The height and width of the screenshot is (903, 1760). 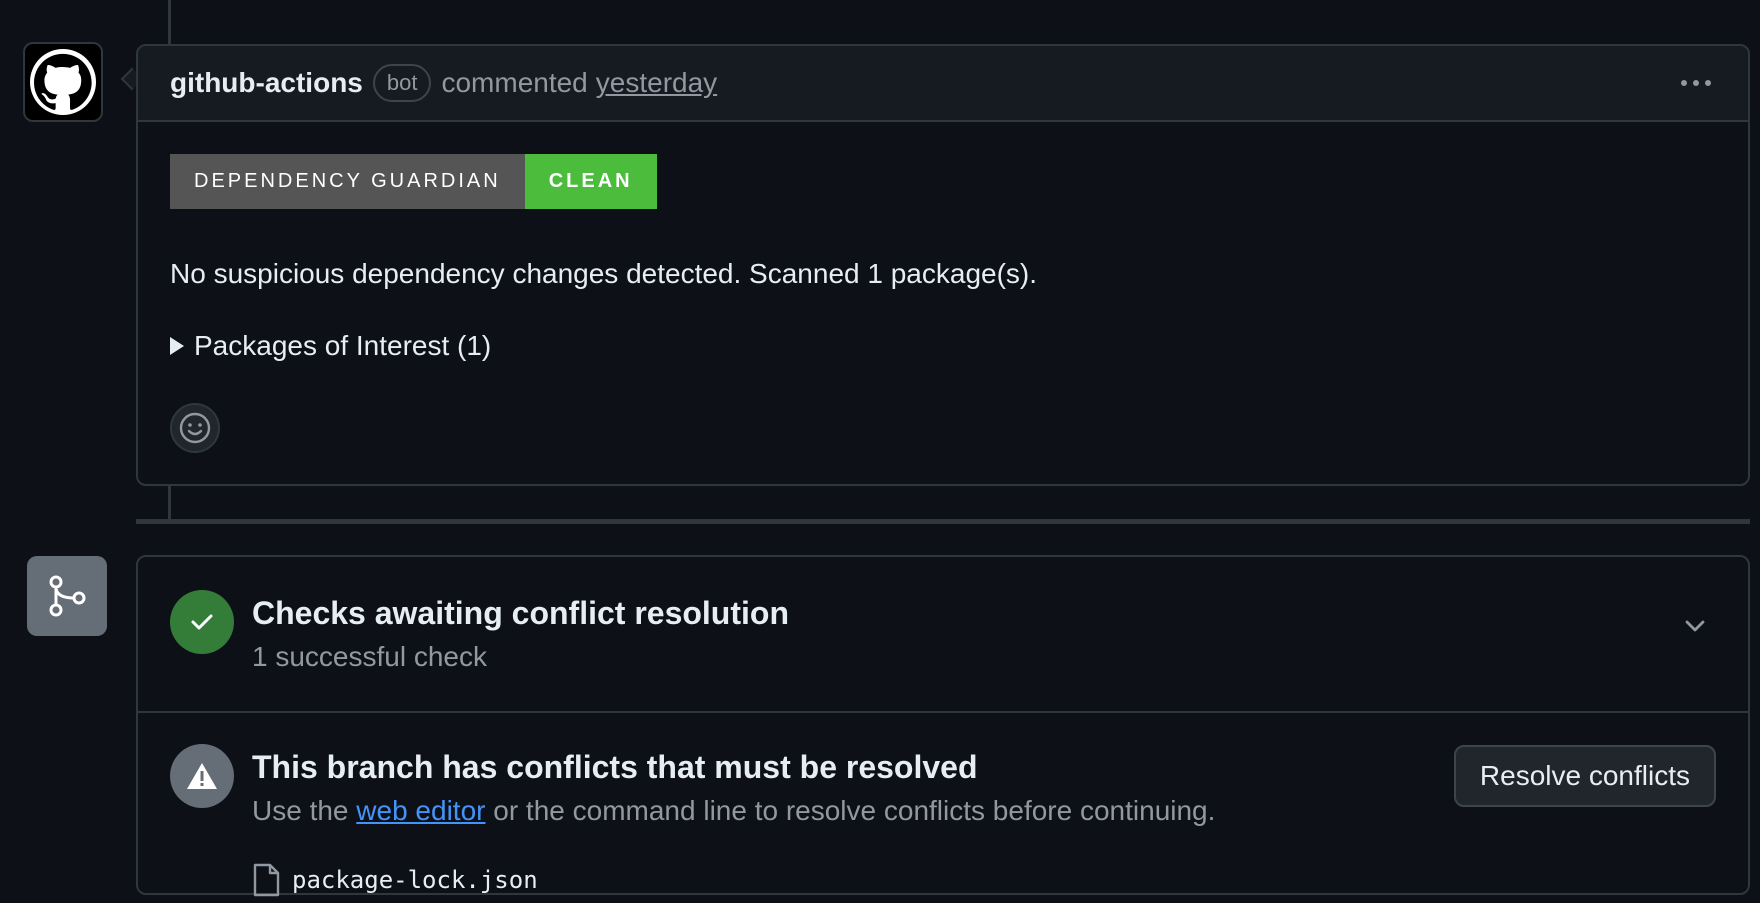 I want to click on git-merge-icon, so click(x=67, y=596).